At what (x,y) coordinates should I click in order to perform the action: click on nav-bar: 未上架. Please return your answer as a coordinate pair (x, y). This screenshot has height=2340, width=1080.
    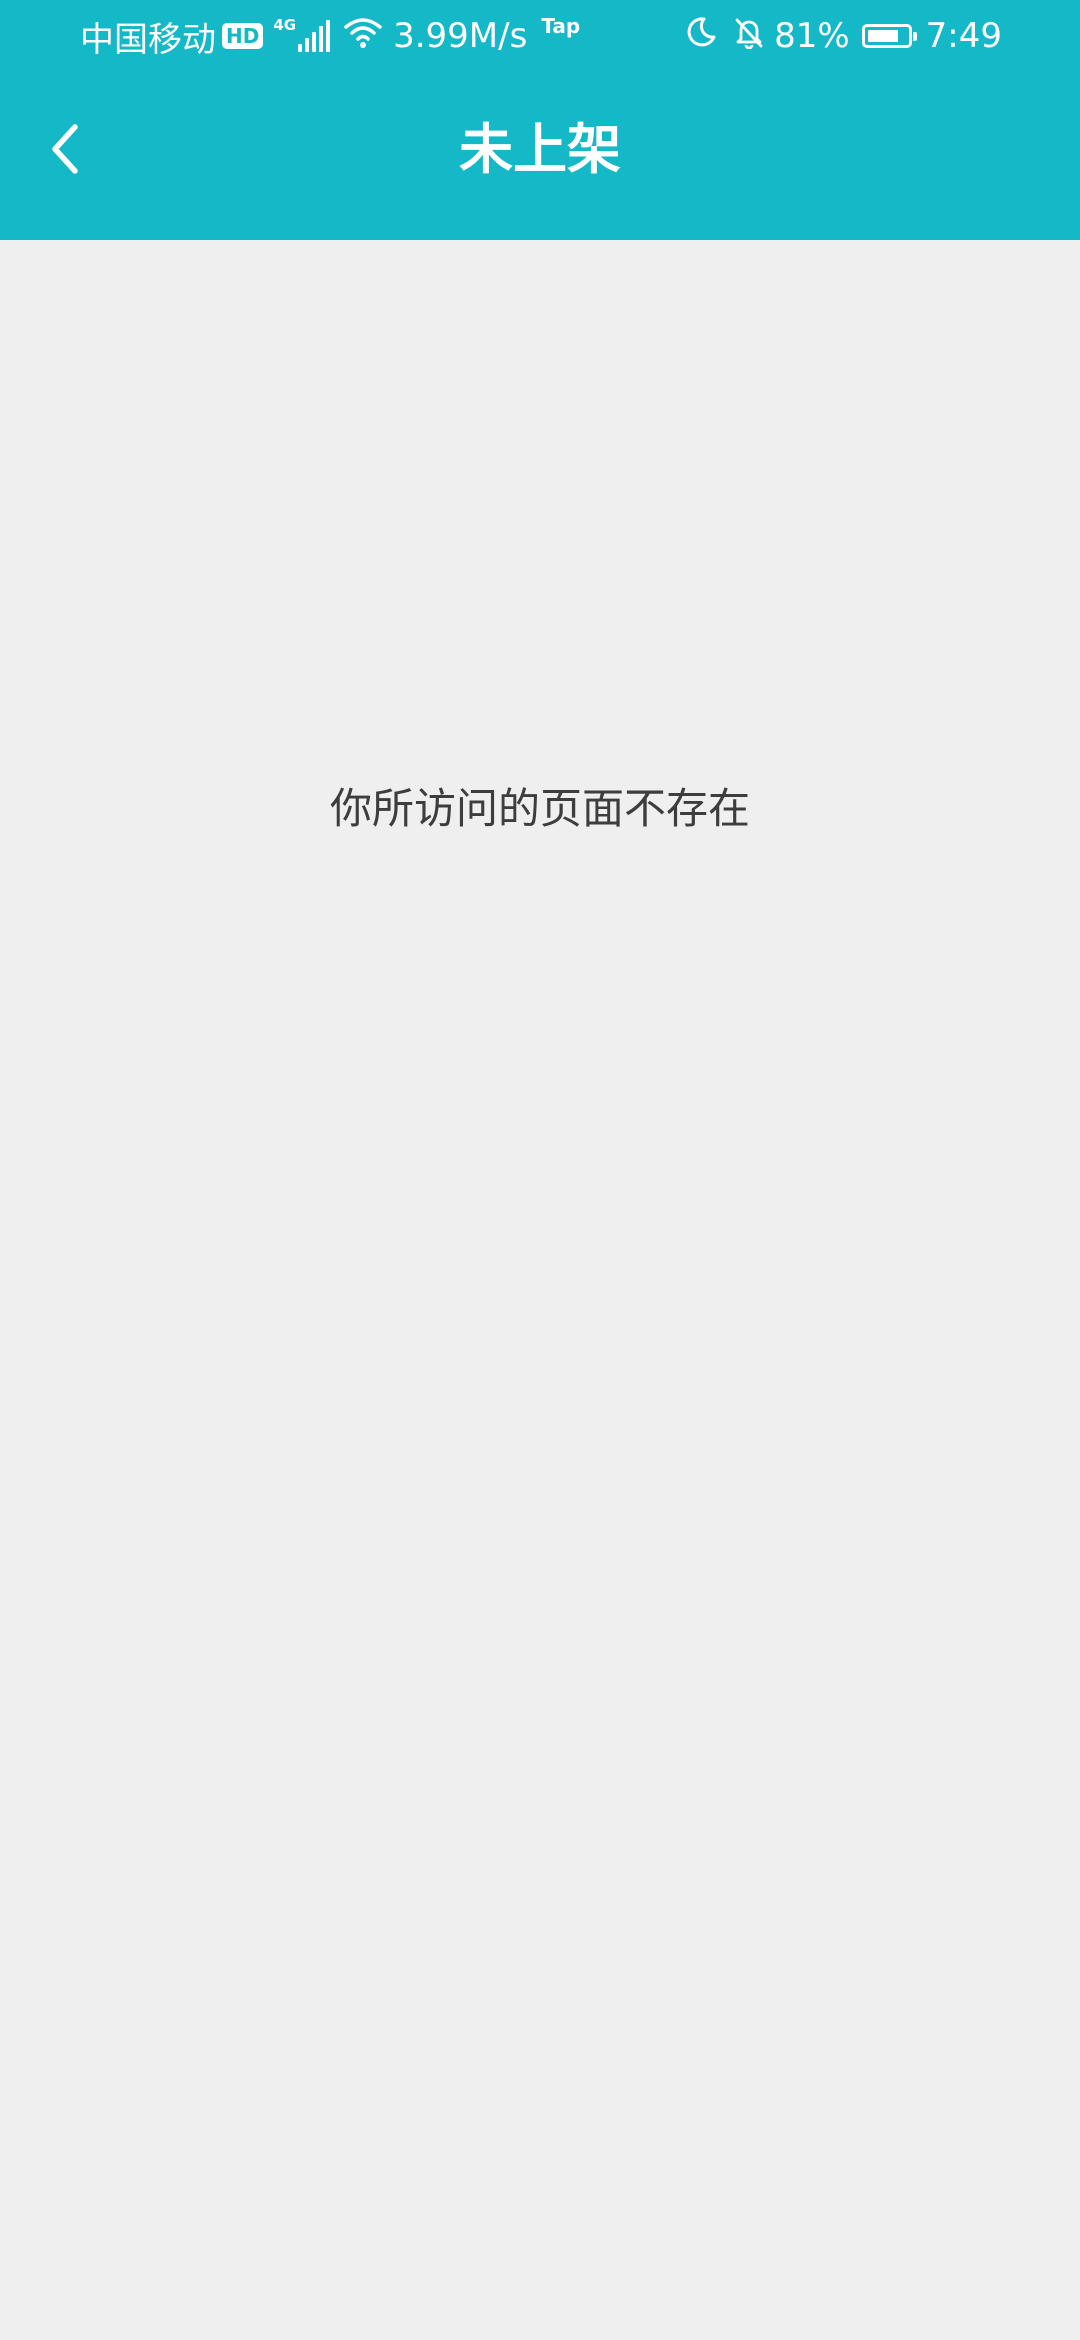
    Looking at the image, I should click on (540, 156).